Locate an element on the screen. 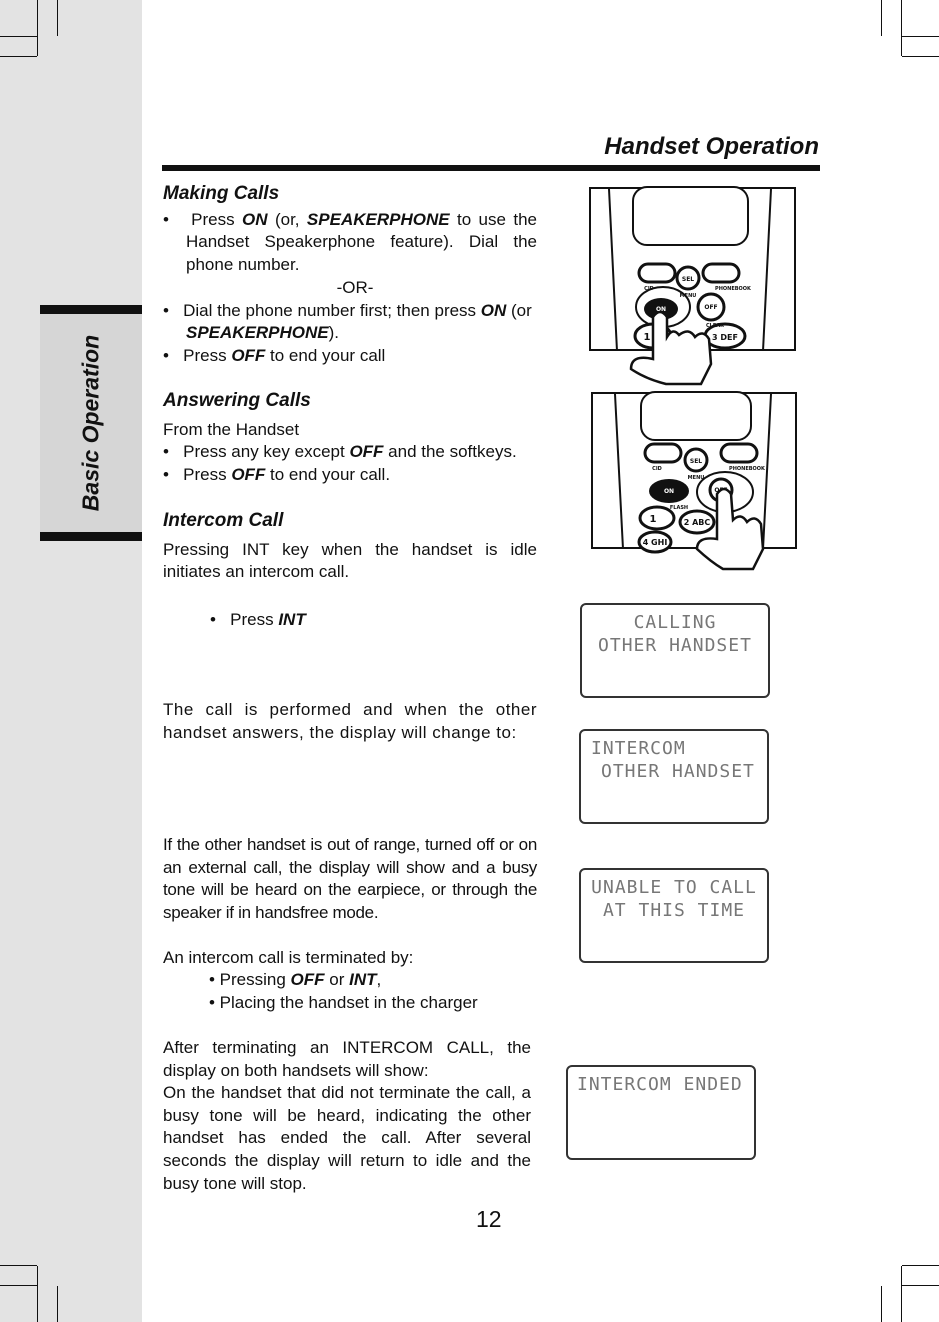 The height and width of the screenshot is (1322, 939). key-label-flash: FLASH is located at coordinates (679, 508).